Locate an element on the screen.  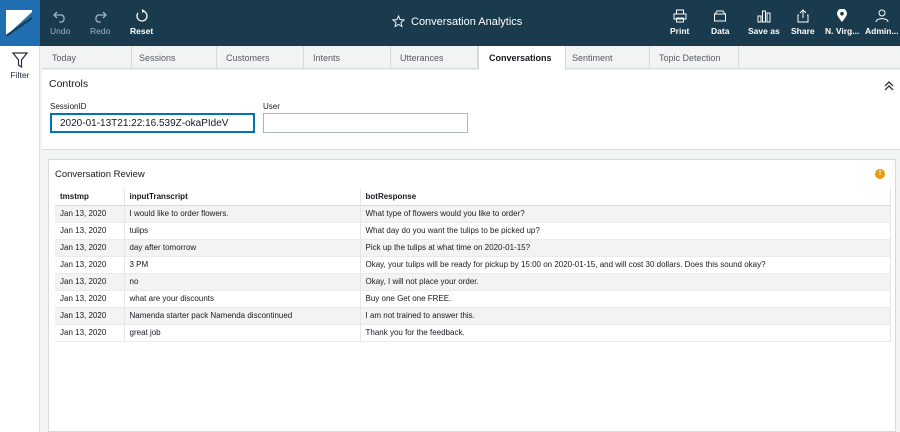
share-label: Share is located at coordinates (803, 31).